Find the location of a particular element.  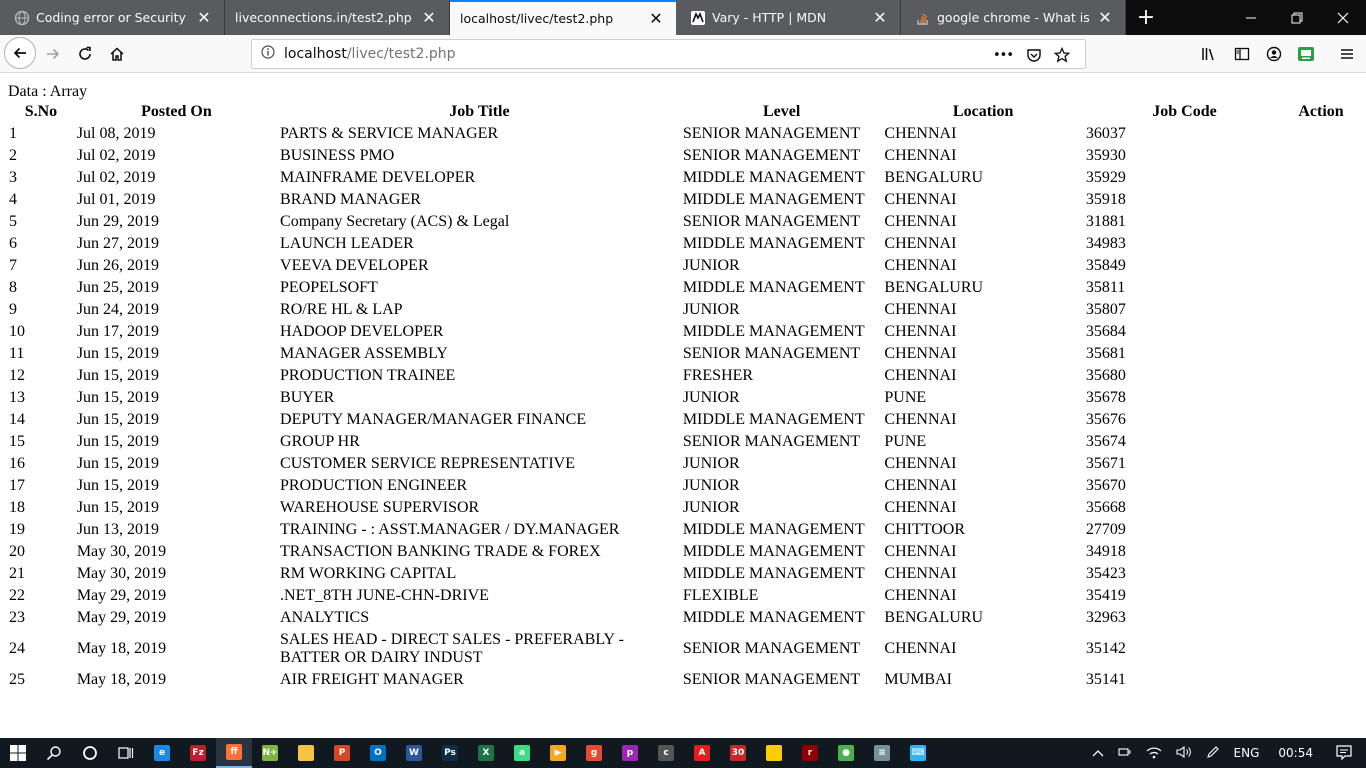

notepad-plus-icon: N+ is located at coordinates (270, 753).